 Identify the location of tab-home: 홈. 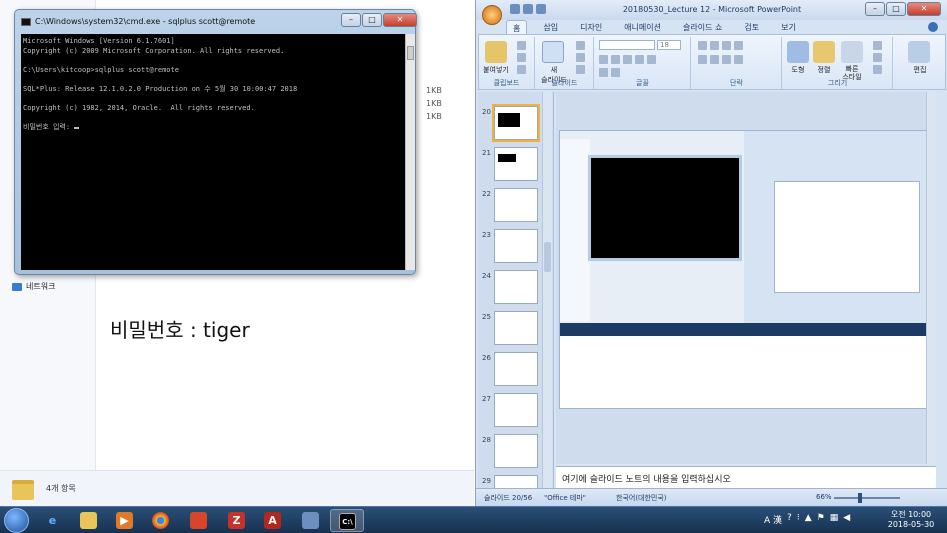
(517, 27).